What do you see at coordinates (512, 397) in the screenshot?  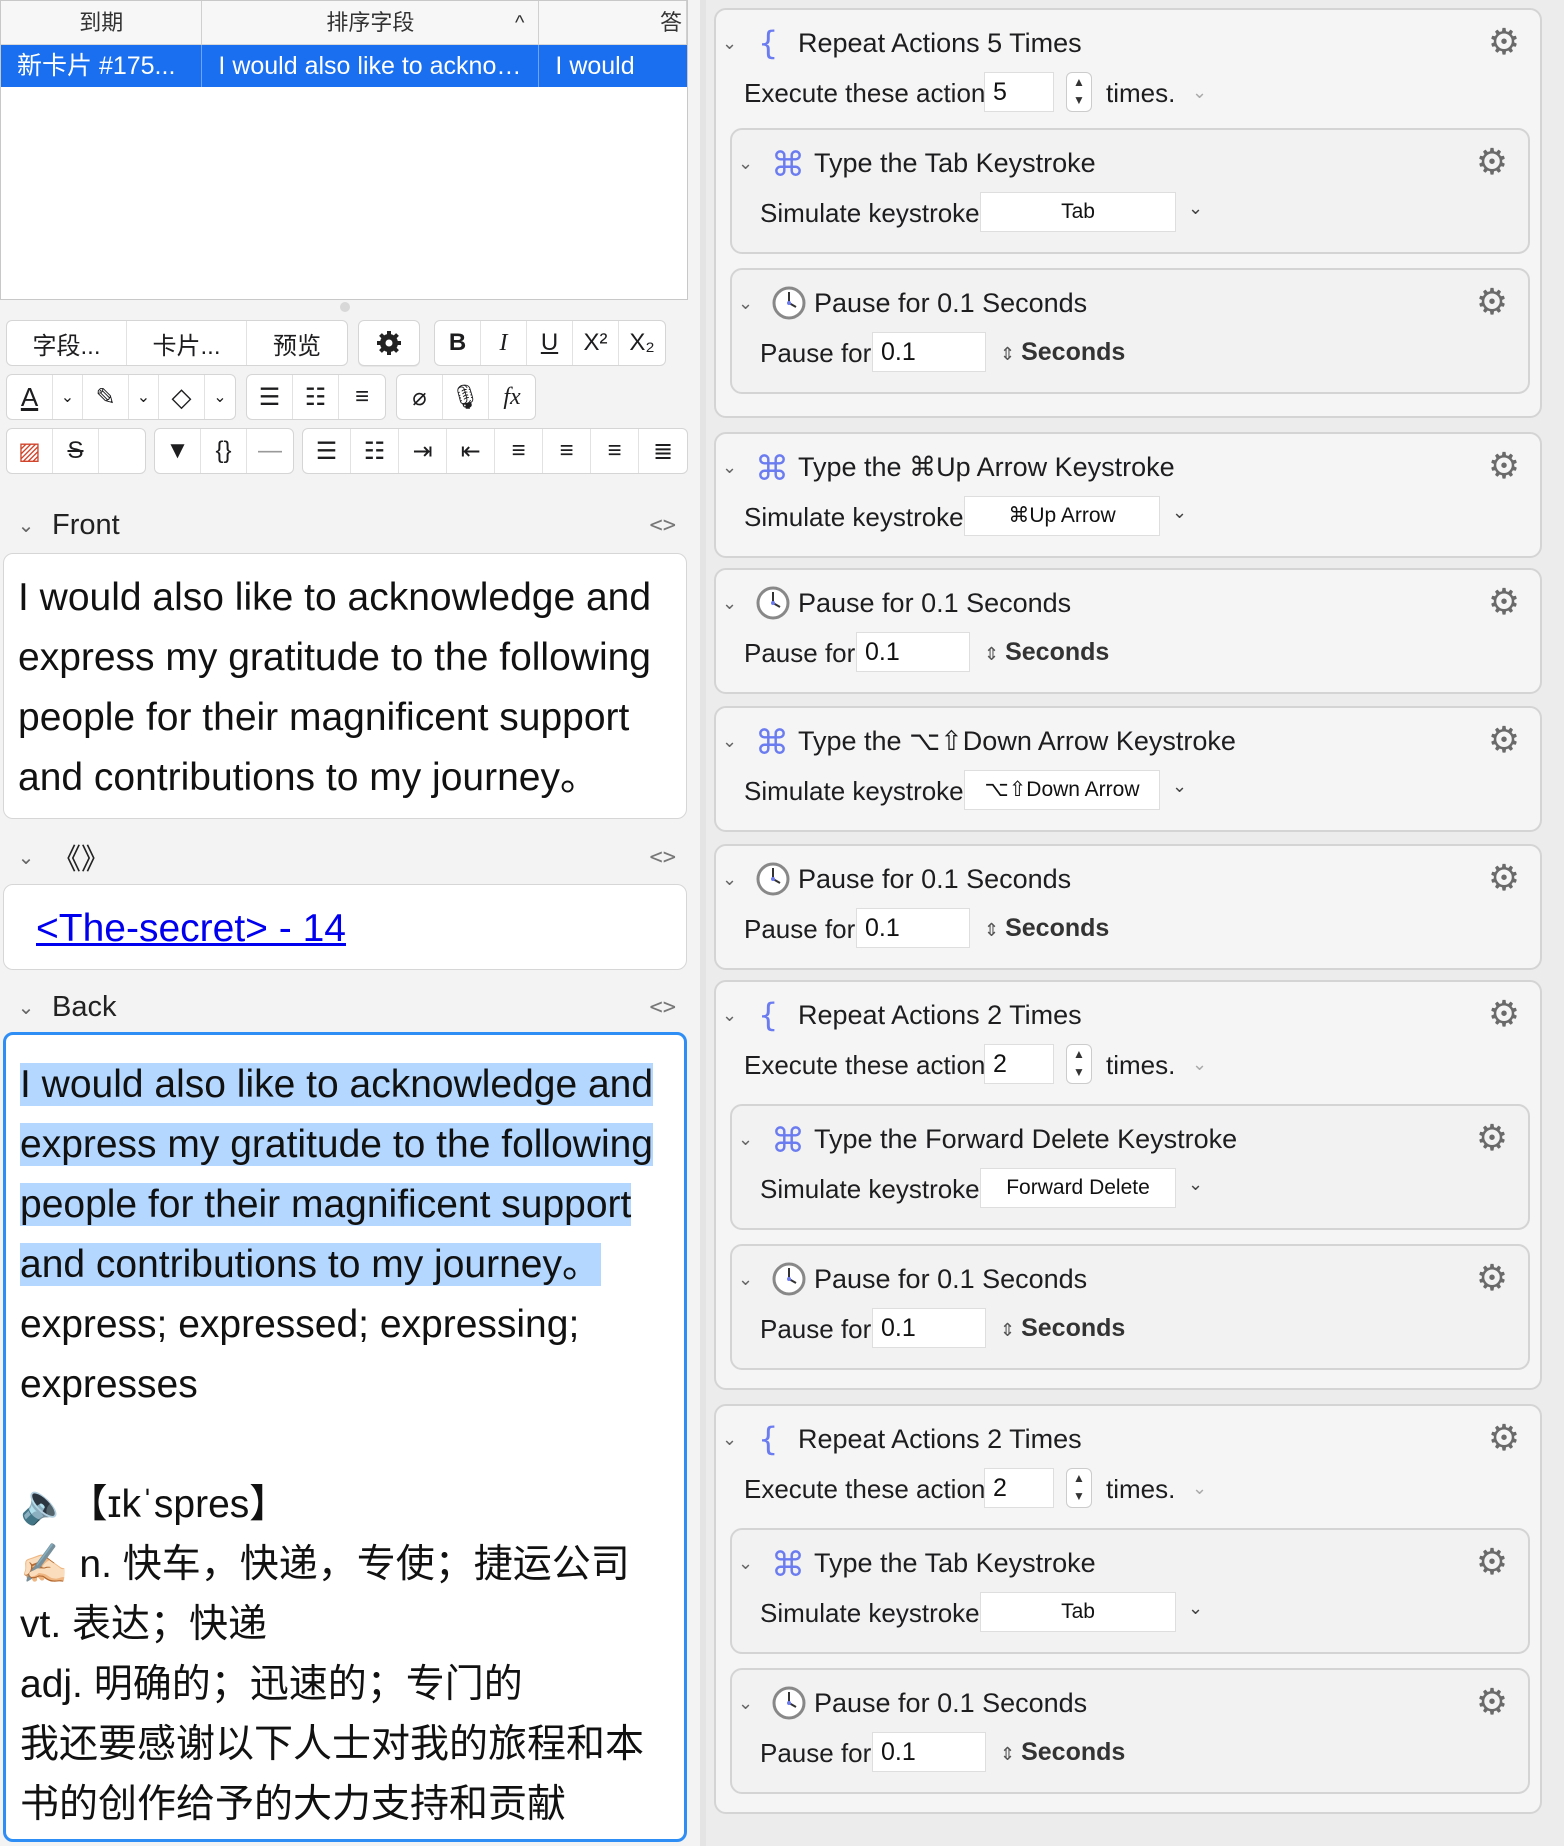 I see `formula-button: fx` at bounding box center [512, 397].